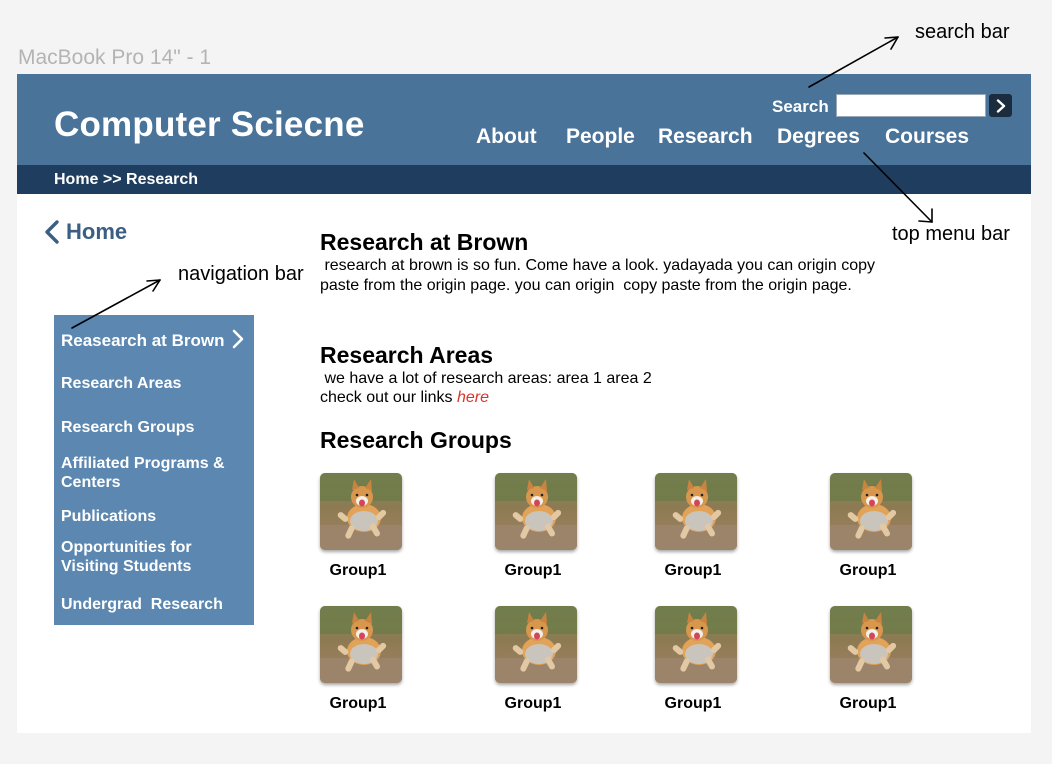 The height and width of the screenshot is (764, 1052). What do you see at coordinates (115, 57) in the screenshot?
I see `frame-label: MacBook Pro 14" - 1` at bounding box center [115, 57].